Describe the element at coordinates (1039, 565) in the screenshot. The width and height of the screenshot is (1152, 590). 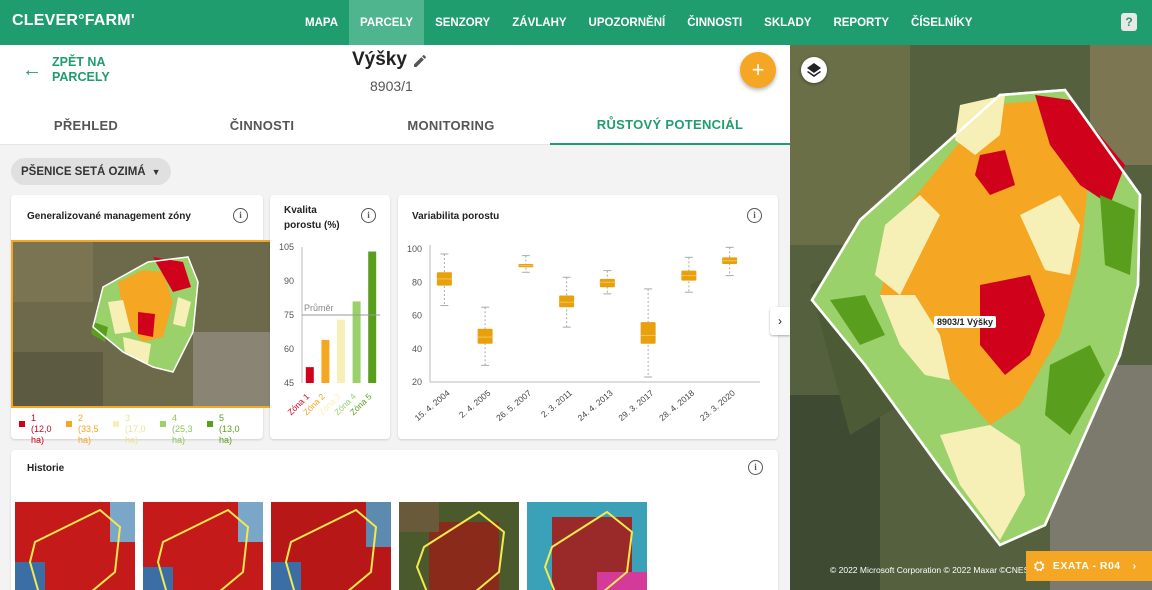
I see `person-icon: ⛭` at that location.